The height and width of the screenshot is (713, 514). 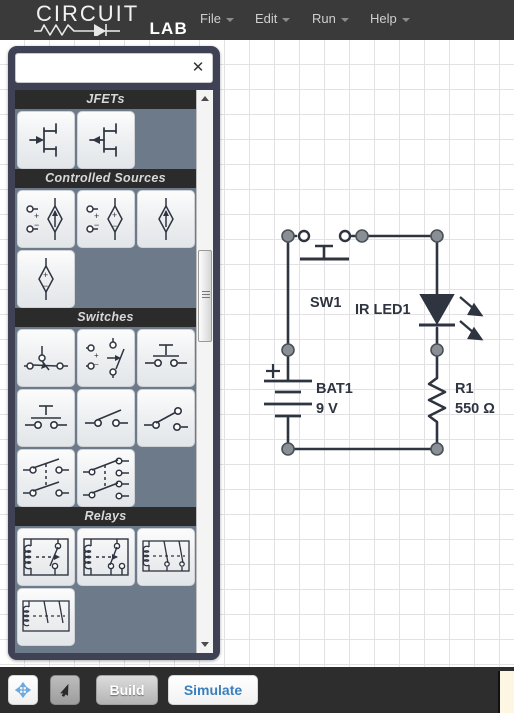 What do you see at coordinates (105, 516) in the screenshot?
I see `category-header-relays: Relays` at bounding box center [105, 516].